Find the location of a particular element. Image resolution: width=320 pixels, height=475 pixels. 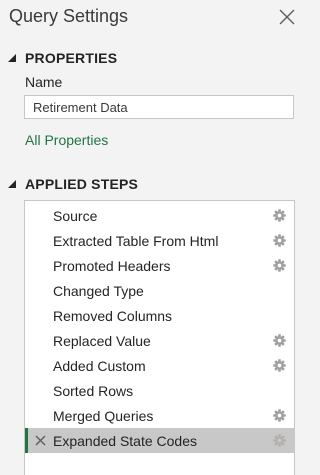

step-source: Source is located at coordinates (159, 215).